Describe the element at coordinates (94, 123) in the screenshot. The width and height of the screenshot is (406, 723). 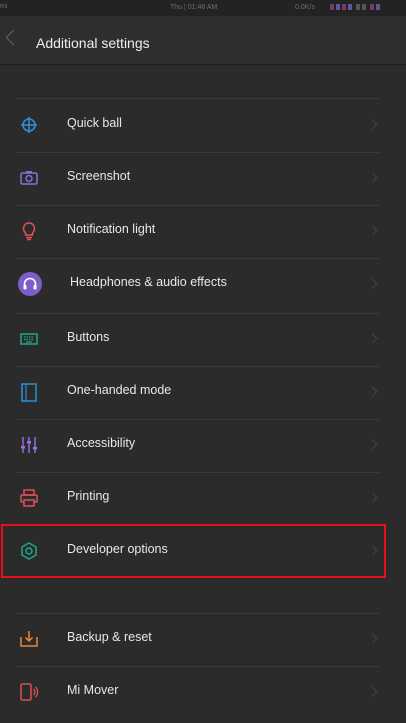
I see `settings-item-label: Quick ball` at that location.